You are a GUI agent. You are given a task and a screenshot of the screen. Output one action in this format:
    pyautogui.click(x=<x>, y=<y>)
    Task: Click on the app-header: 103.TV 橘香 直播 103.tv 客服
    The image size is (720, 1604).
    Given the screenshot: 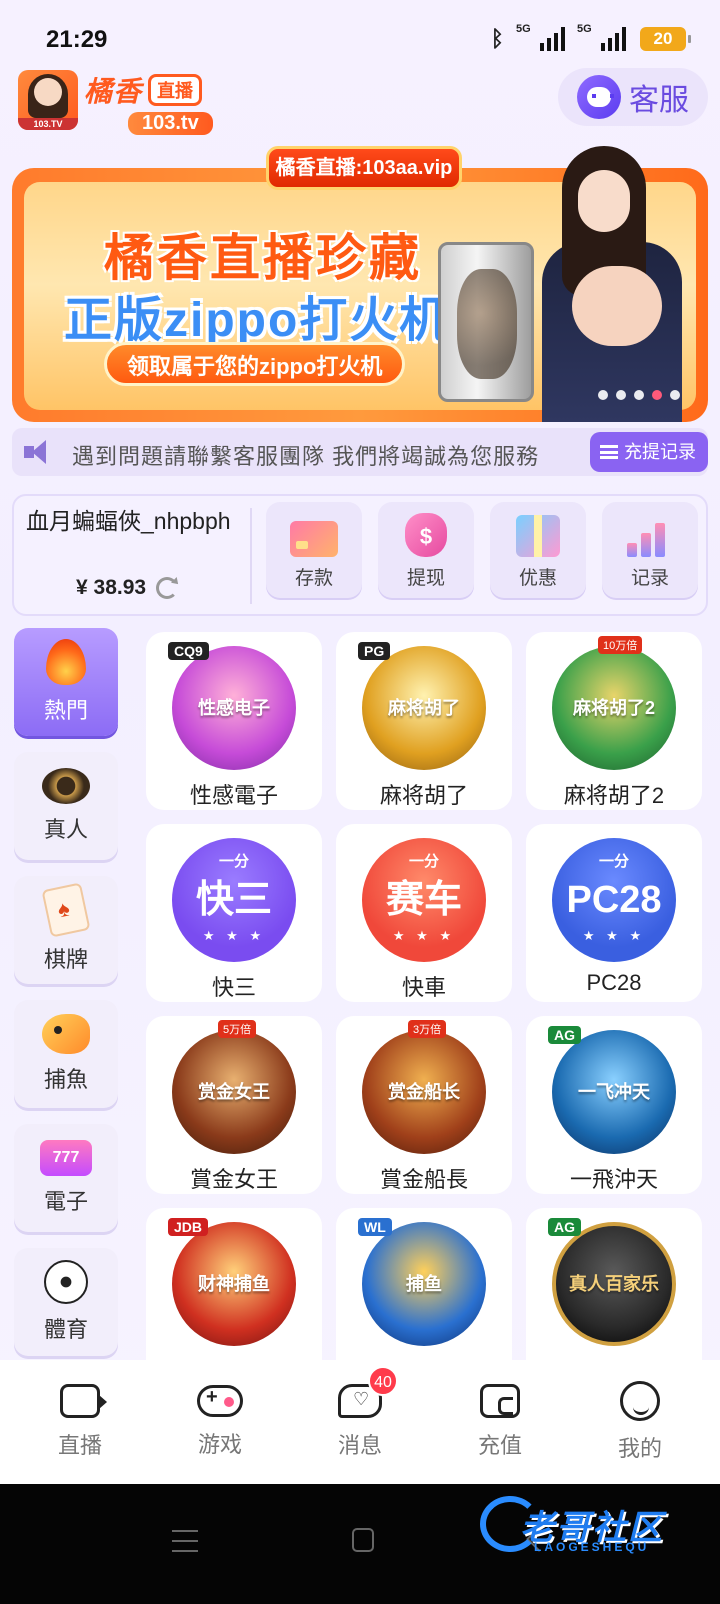 What is the action you would take?
    pyautogui.click(x=363, y=100)
    